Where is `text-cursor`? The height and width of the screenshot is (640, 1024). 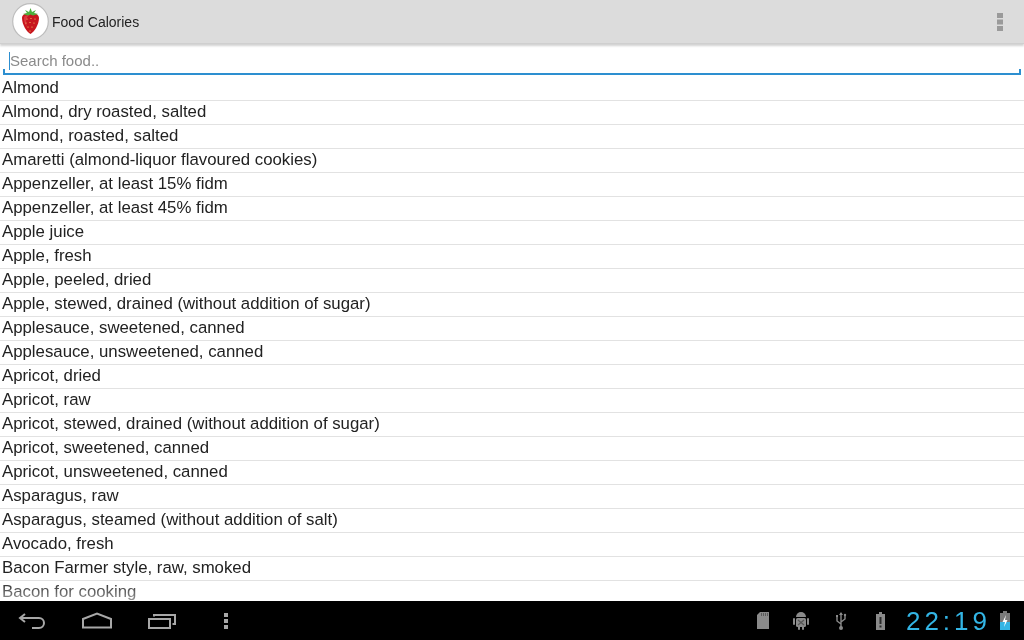
text-cursor is located at coordinates (9, 61).